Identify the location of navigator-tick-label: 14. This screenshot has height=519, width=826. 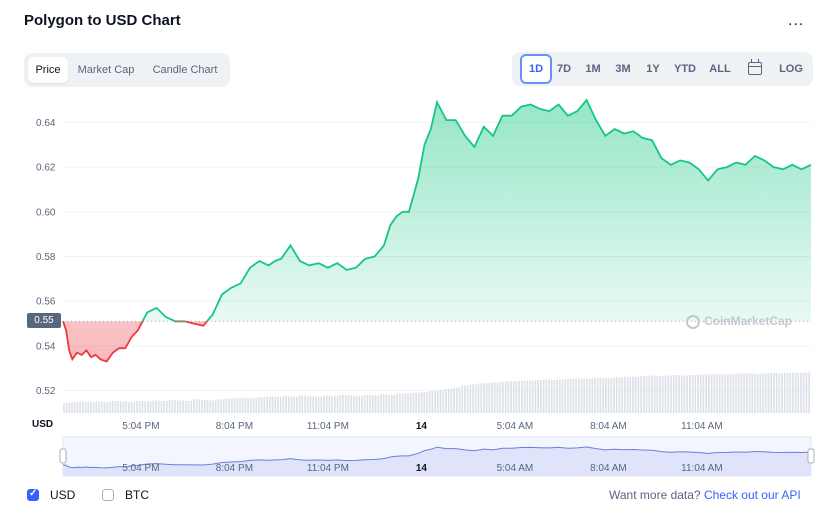
(422, 468).